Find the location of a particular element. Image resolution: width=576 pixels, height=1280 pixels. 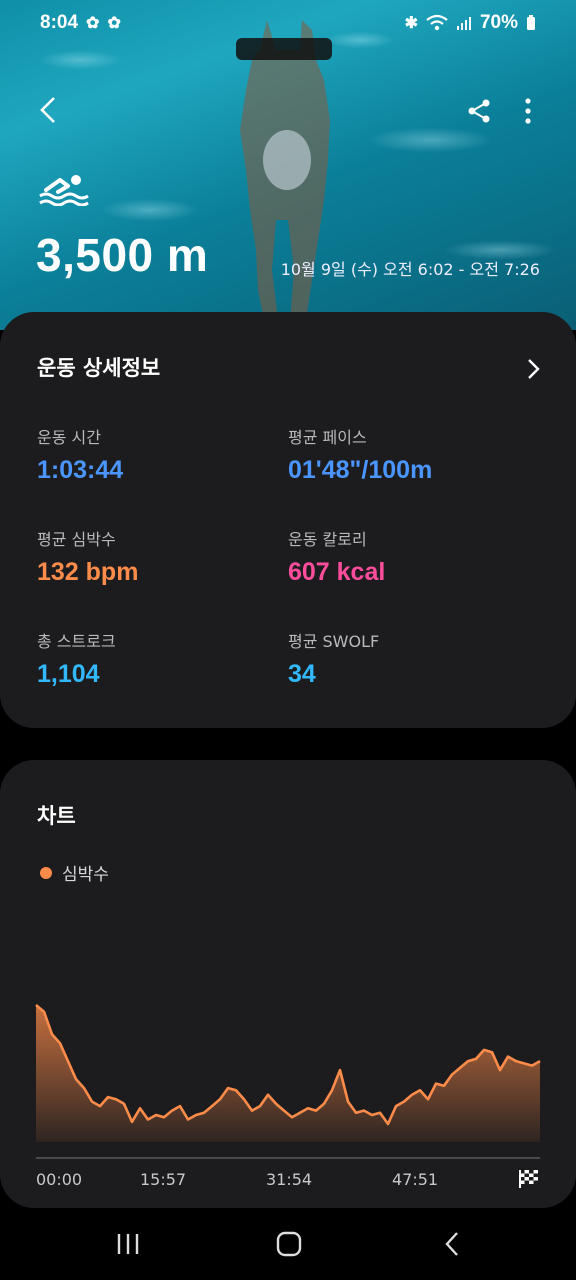

x-tick-label: 15:57 is located at coordinates (163, 1179).